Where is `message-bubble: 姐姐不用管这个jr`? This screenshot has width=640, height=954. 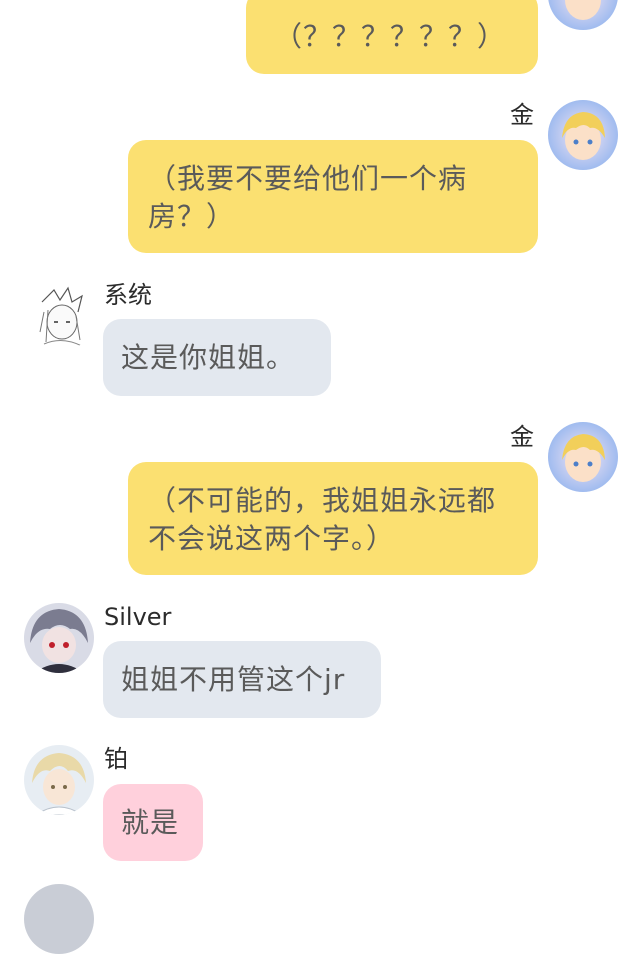
message-bubble: 姐姐不用管这个jr is located at coordinates (242, 679).